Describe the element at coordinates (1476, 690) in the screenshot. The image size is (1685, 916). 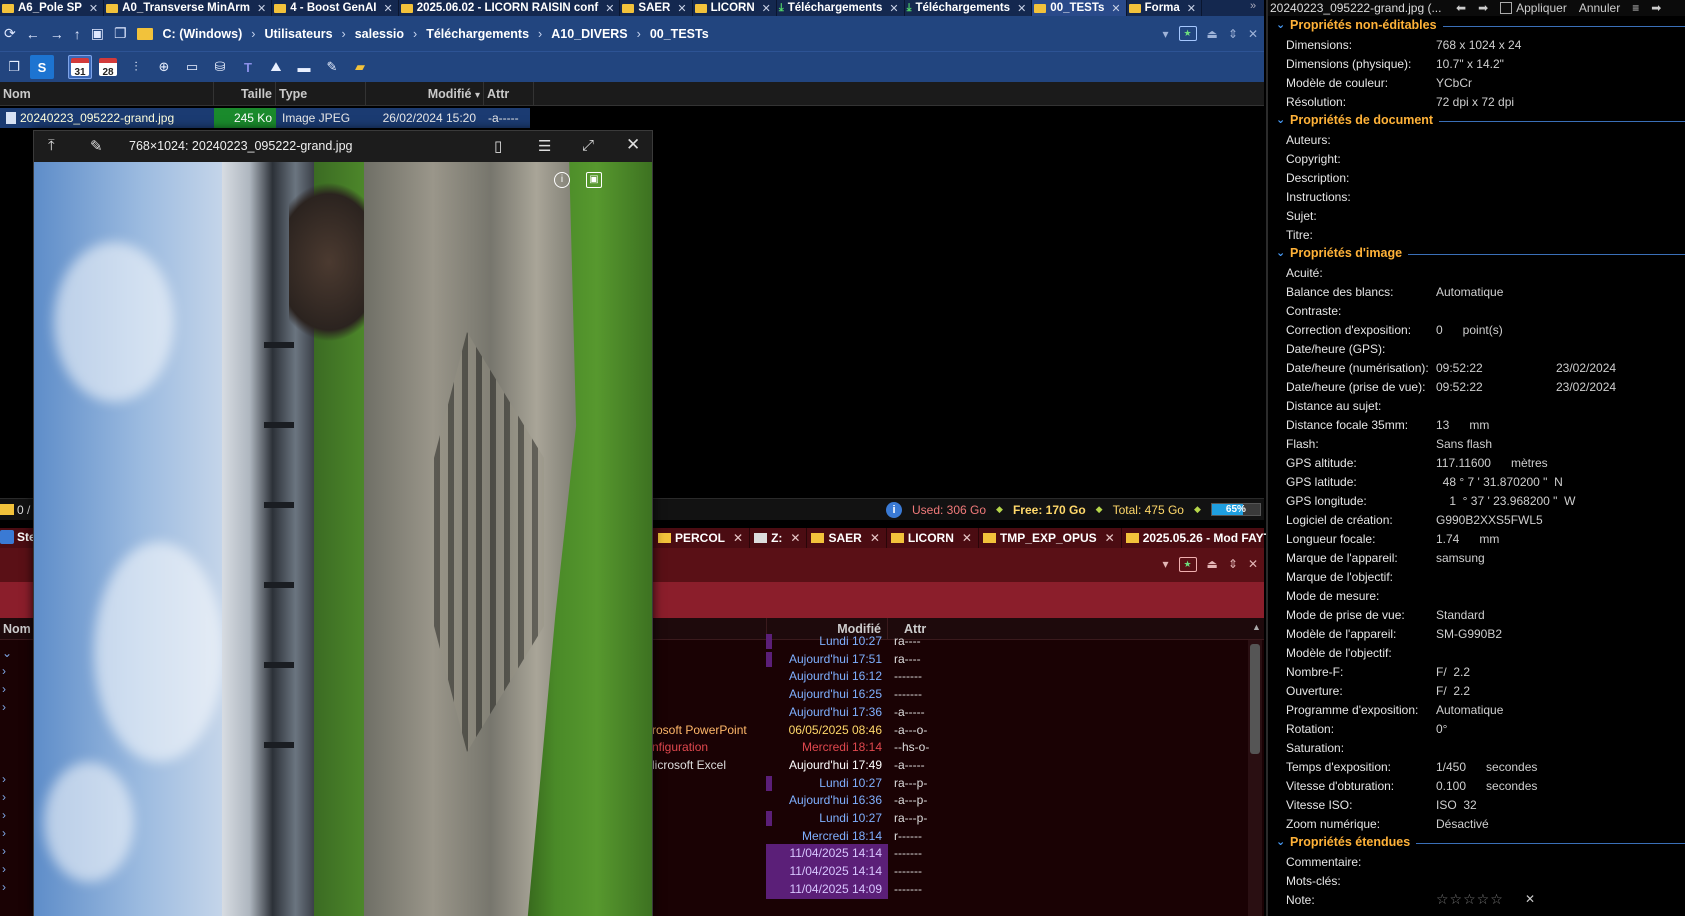
I see `property-row: Ouverture: F/ 2.2` at that location.